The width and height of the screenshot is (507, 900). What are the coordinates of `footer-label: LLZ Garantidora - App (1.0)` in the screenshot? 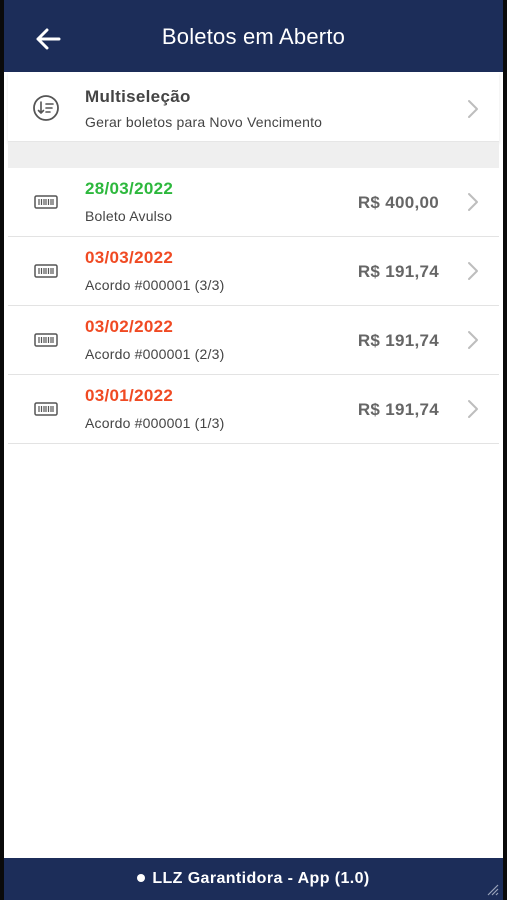 It's located at (261, 878).